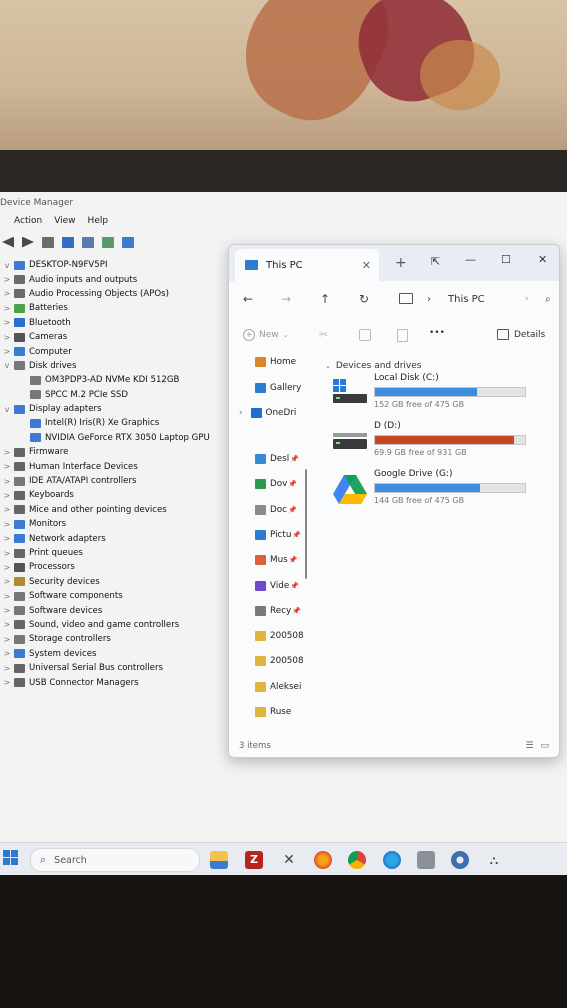 The height and width of the screenshot is (1008, 567). I want to click on refresh-icon: ↻, so click(364, 299).